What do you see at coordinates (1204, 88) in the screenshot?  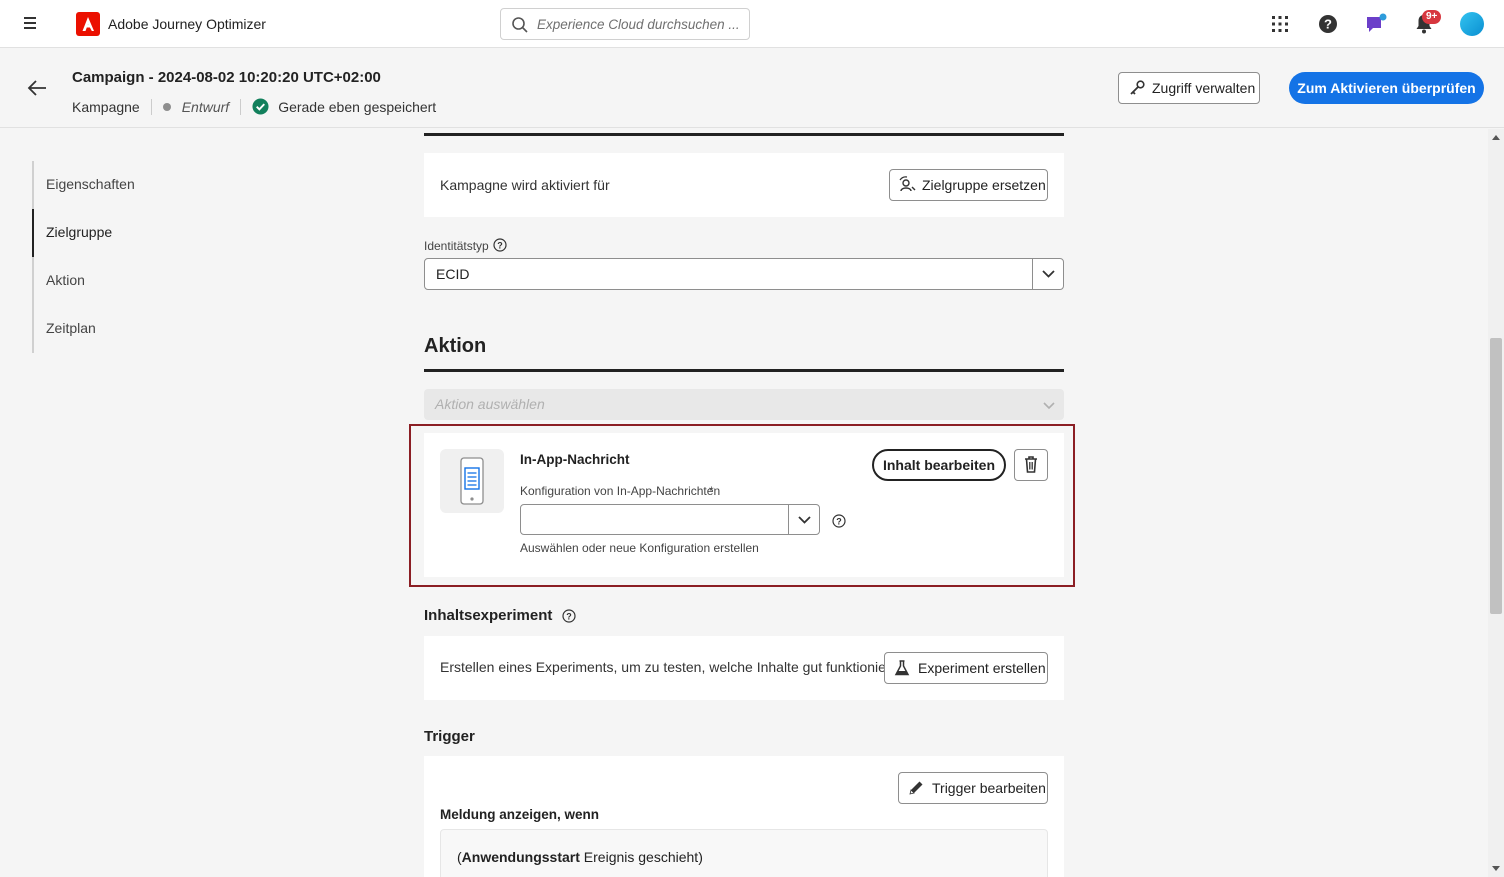 I see `manage-access-label: Zugriff verwalten` at bounding box center [1204, 88].